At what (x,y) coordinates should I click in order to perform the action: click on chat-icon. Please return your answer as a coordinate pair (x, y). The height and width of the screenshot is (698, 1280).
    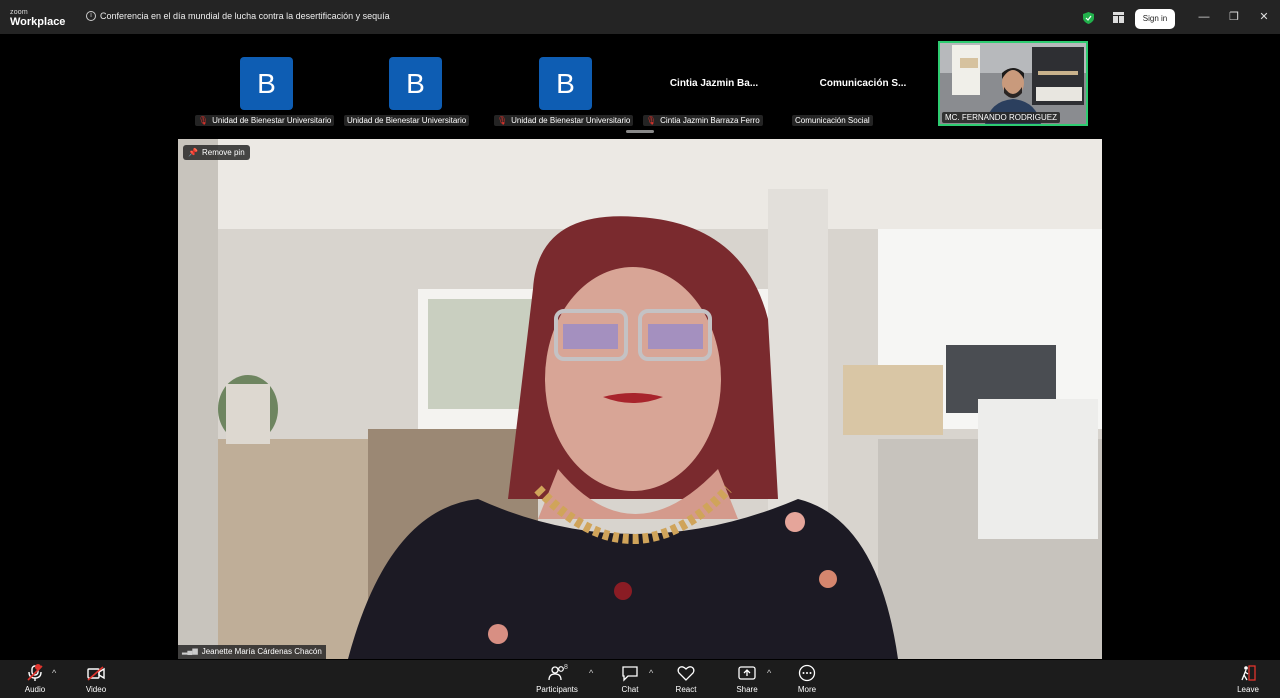
    Looking at the image, I should click on (630, 674).